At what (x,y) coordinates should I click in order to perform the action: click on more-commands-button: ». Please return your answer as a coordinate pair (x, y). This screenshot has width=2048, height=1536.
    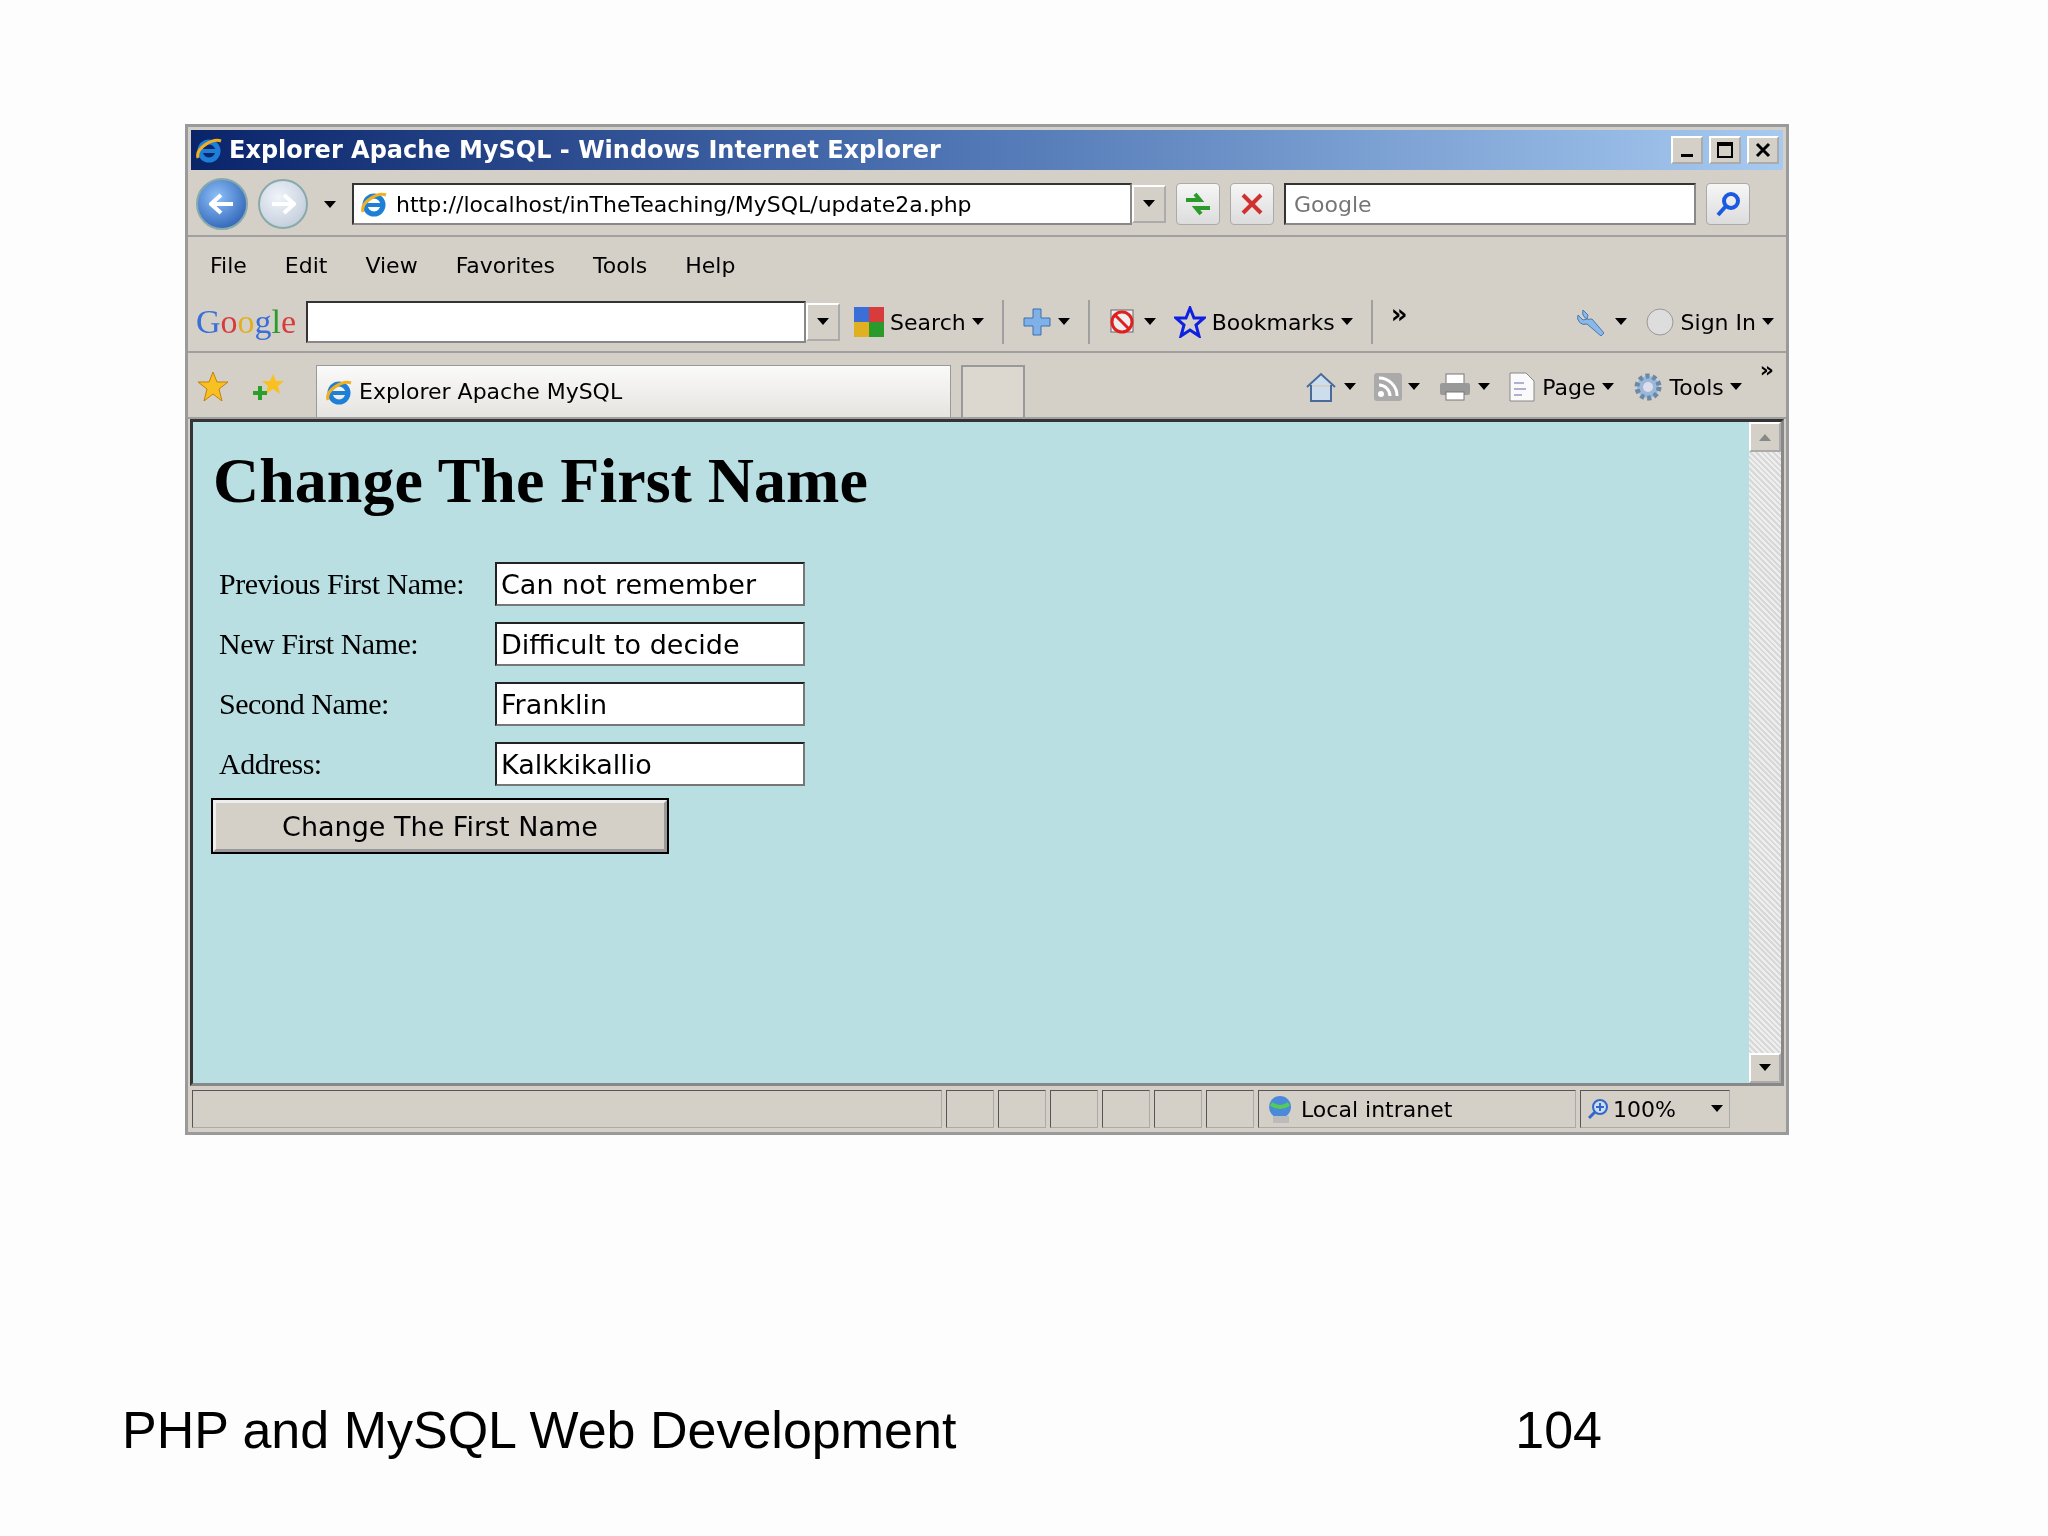
    Looking at the image, I should click on (1766, 369).